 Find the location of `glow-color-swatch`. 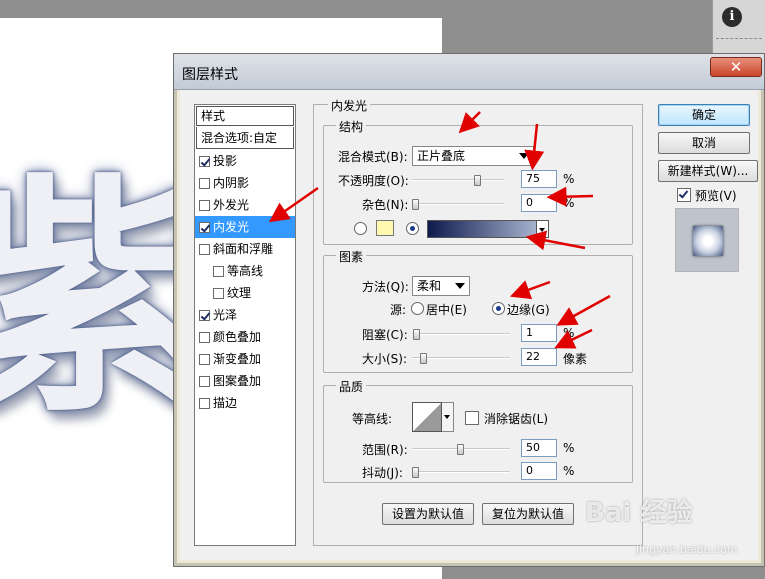

glow-color-swatch is located at coordinates (385, 228).